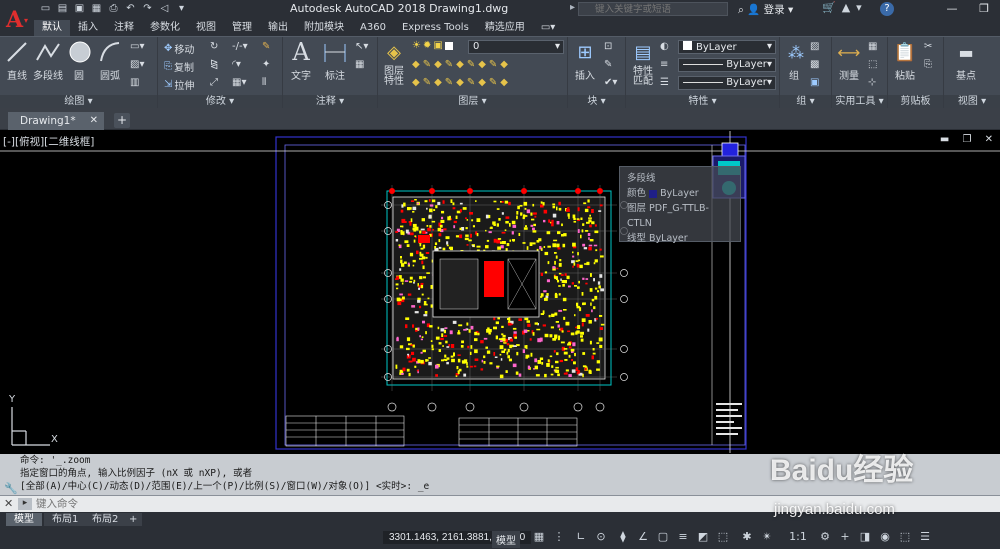  What do you see at coordinates (925, 537) in the screenshot?
I see `customize-menu-icon: ☰` at bounding box center [925, 537].